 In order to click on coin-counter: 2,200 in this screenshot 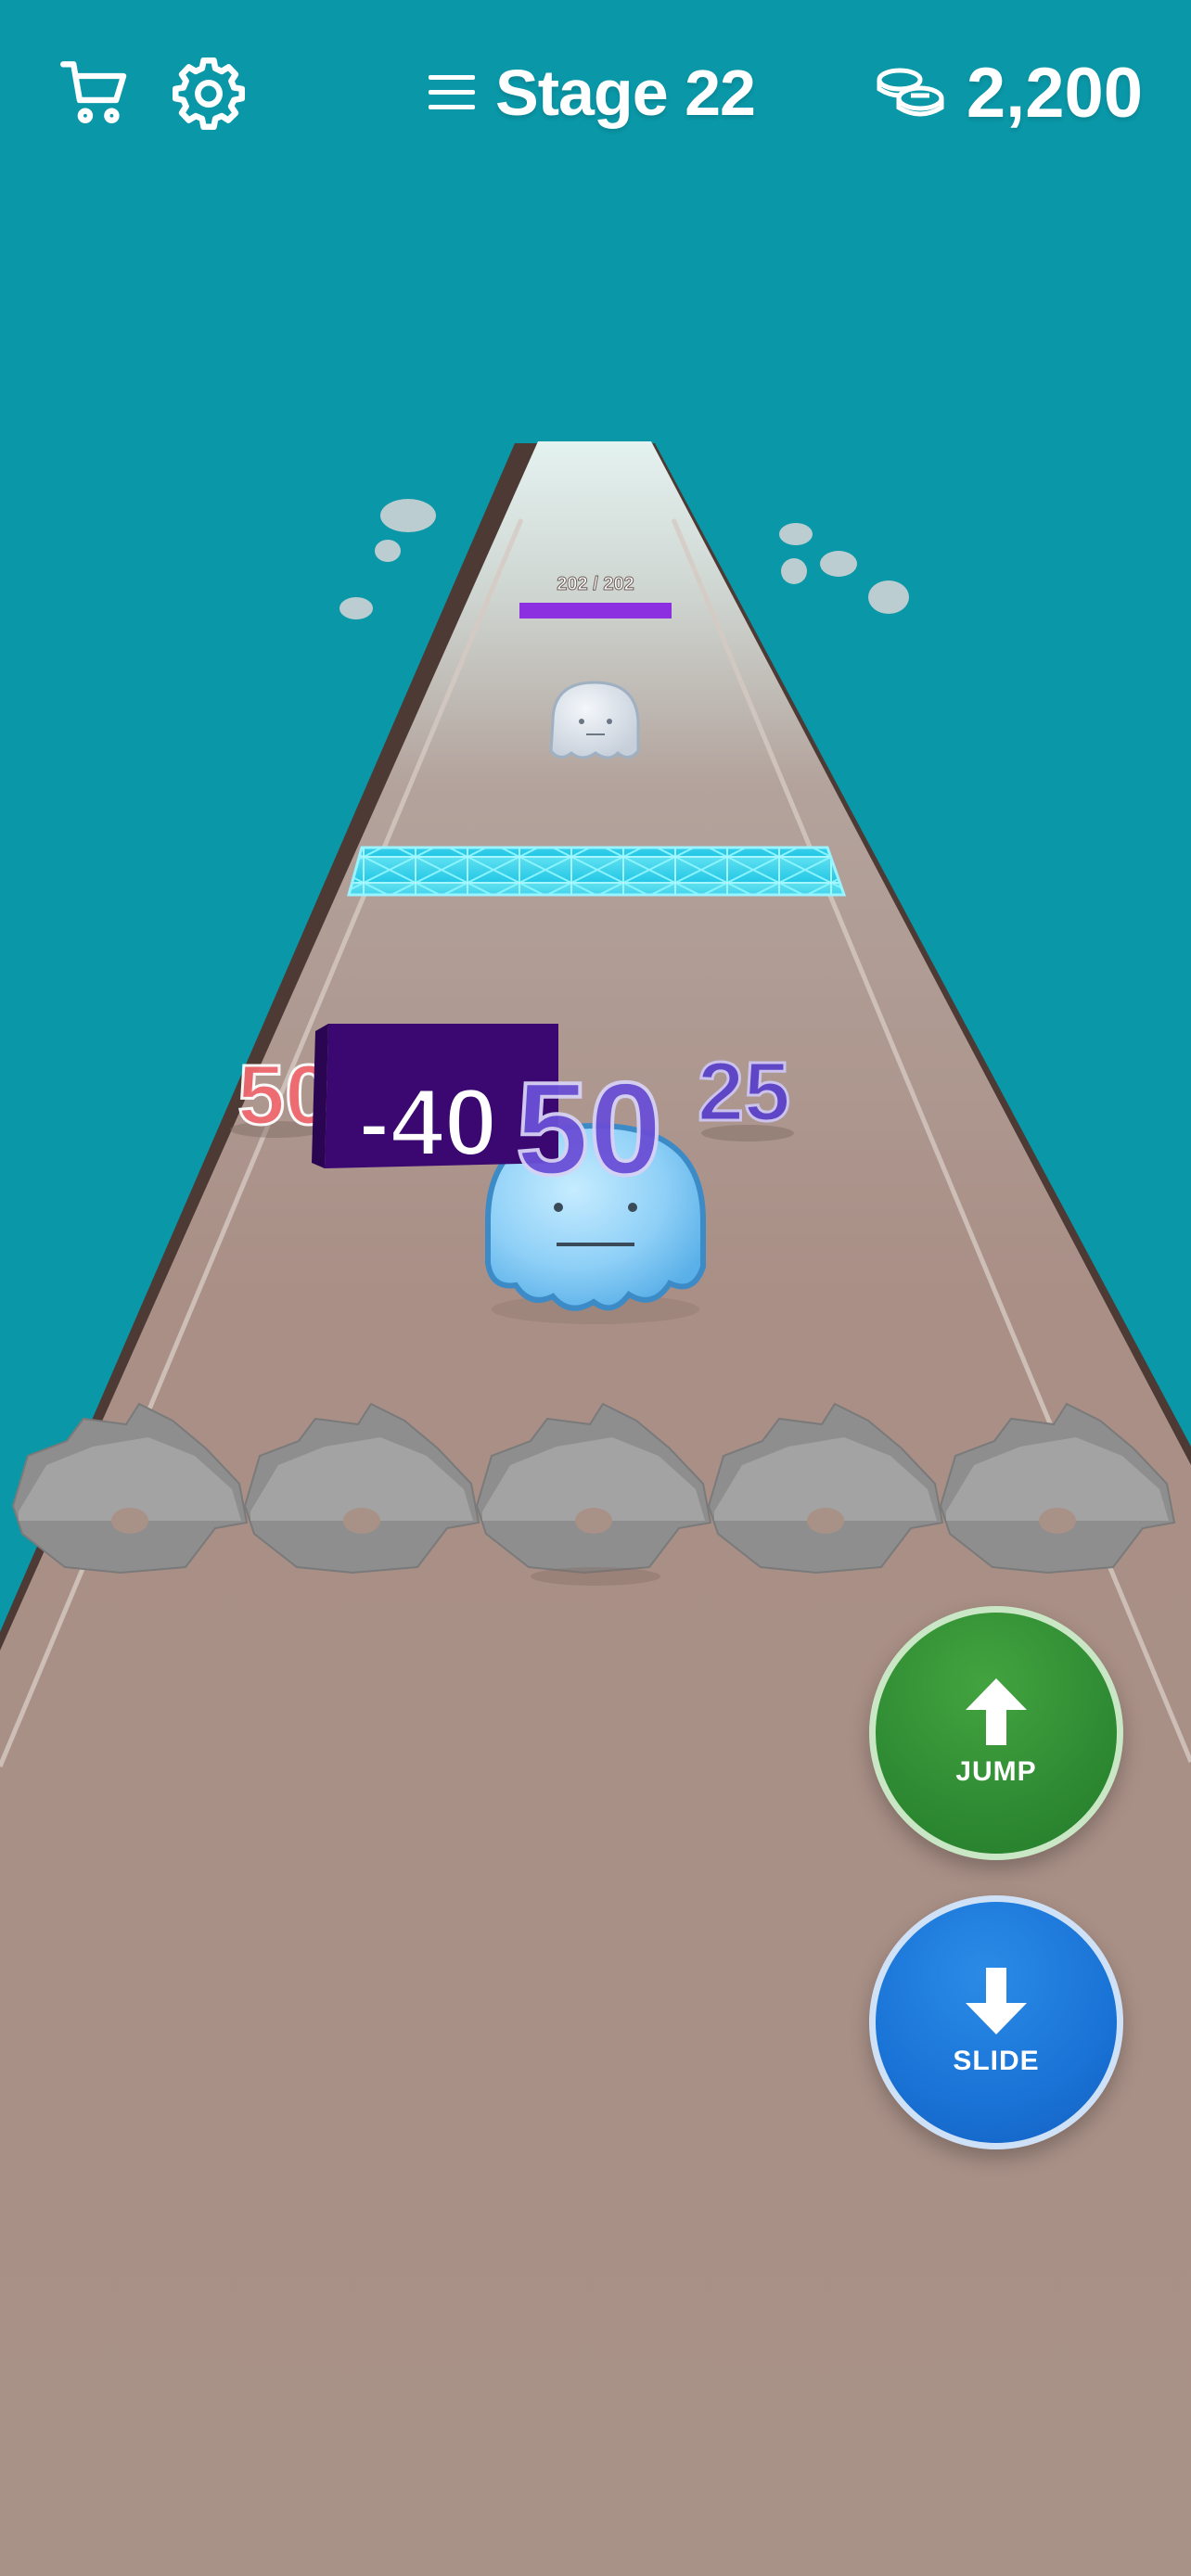, I will do `click(1010, 92)`.